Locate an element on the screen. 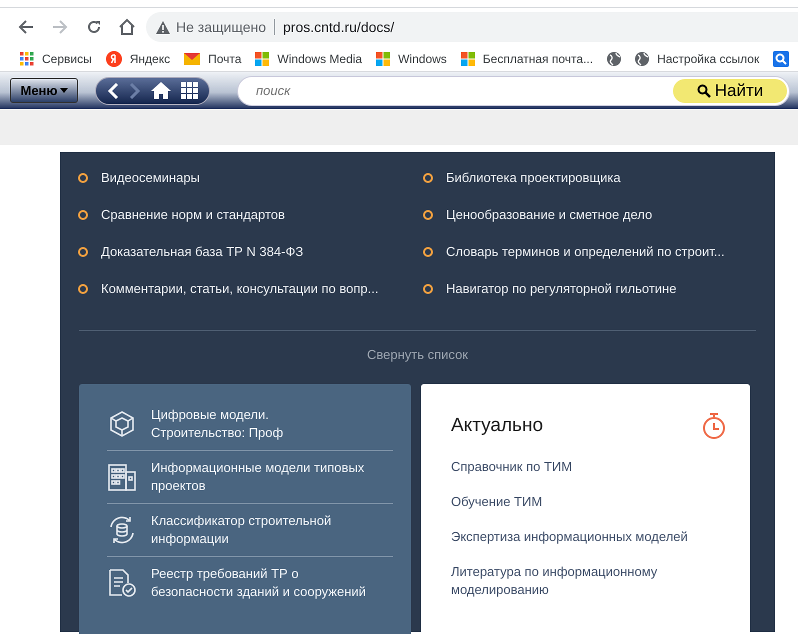 The width and height of the screenshot is (798, 634). bookmark-link: Сервисы is located at coordinates (67, 59).